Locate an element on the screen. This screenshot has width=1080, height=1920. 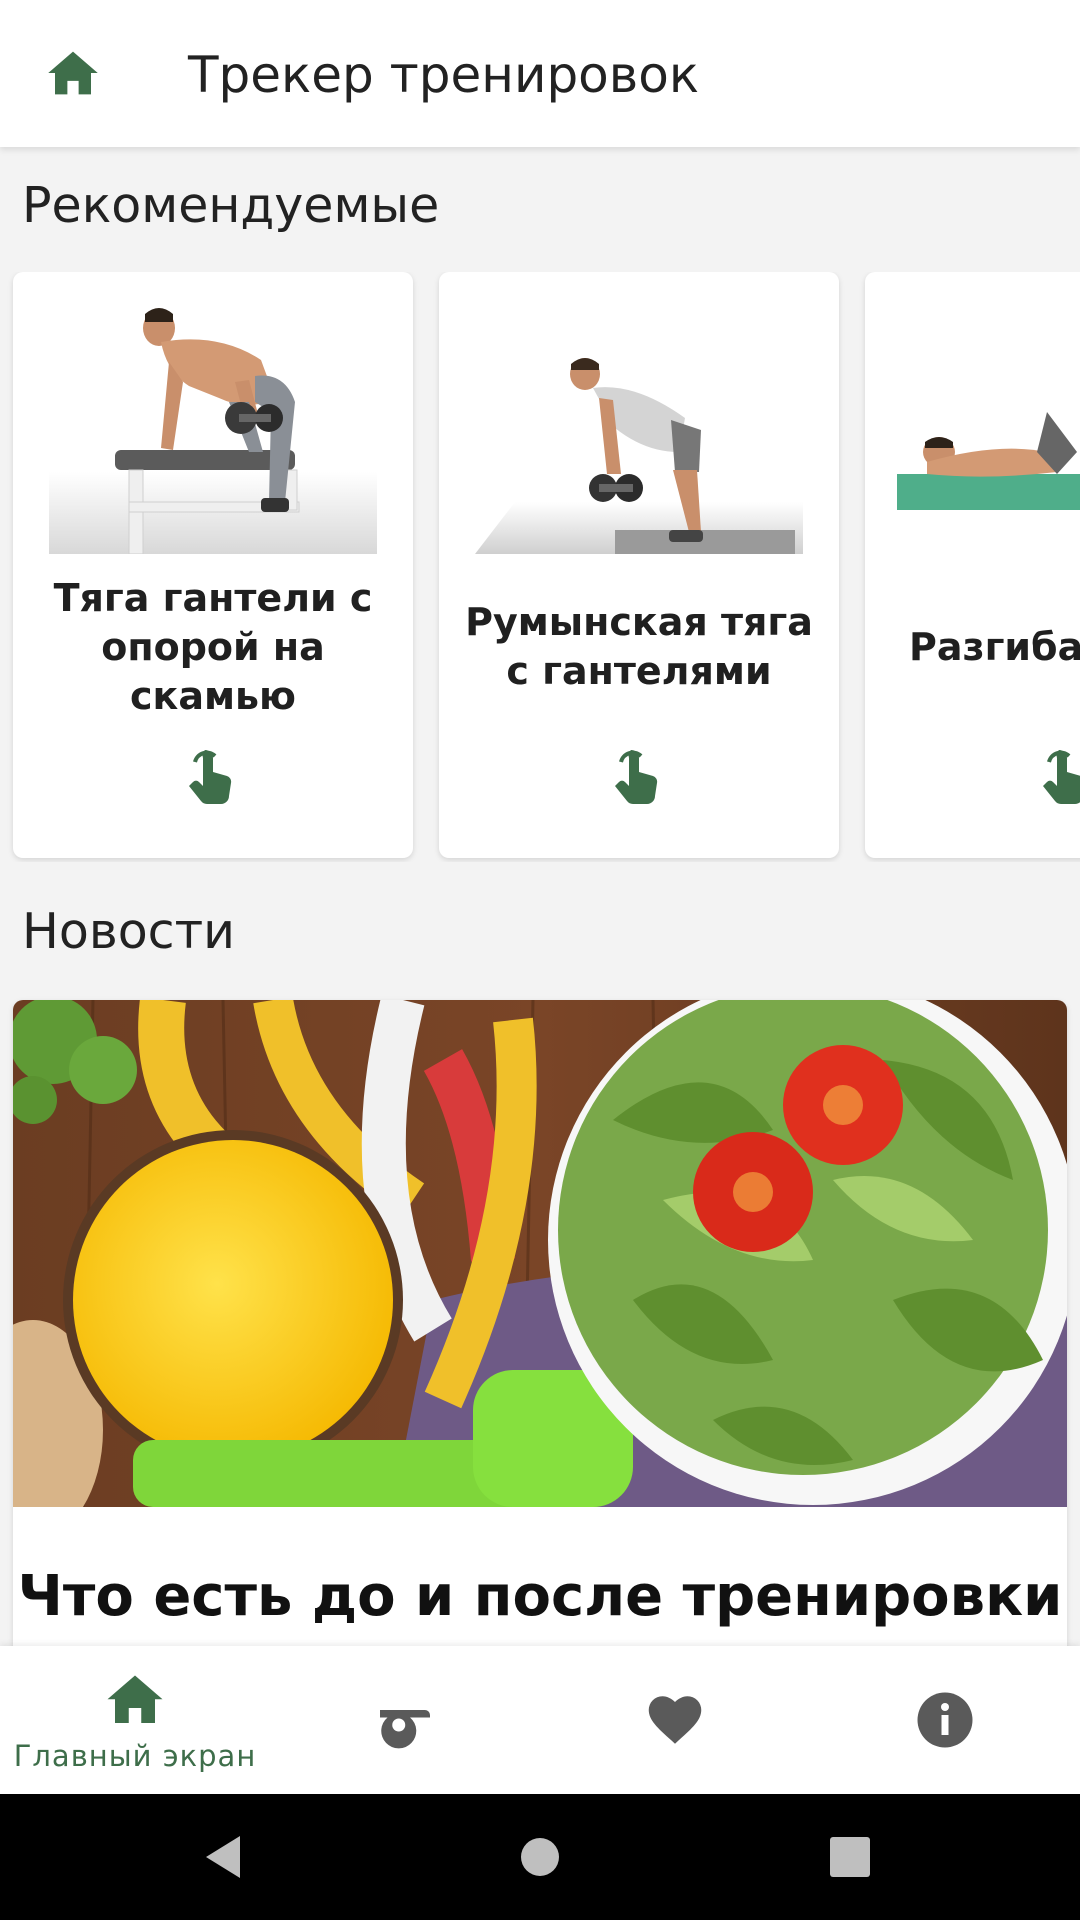
exercise-card: Разгибан лежа is located at coordinates (972, 565).